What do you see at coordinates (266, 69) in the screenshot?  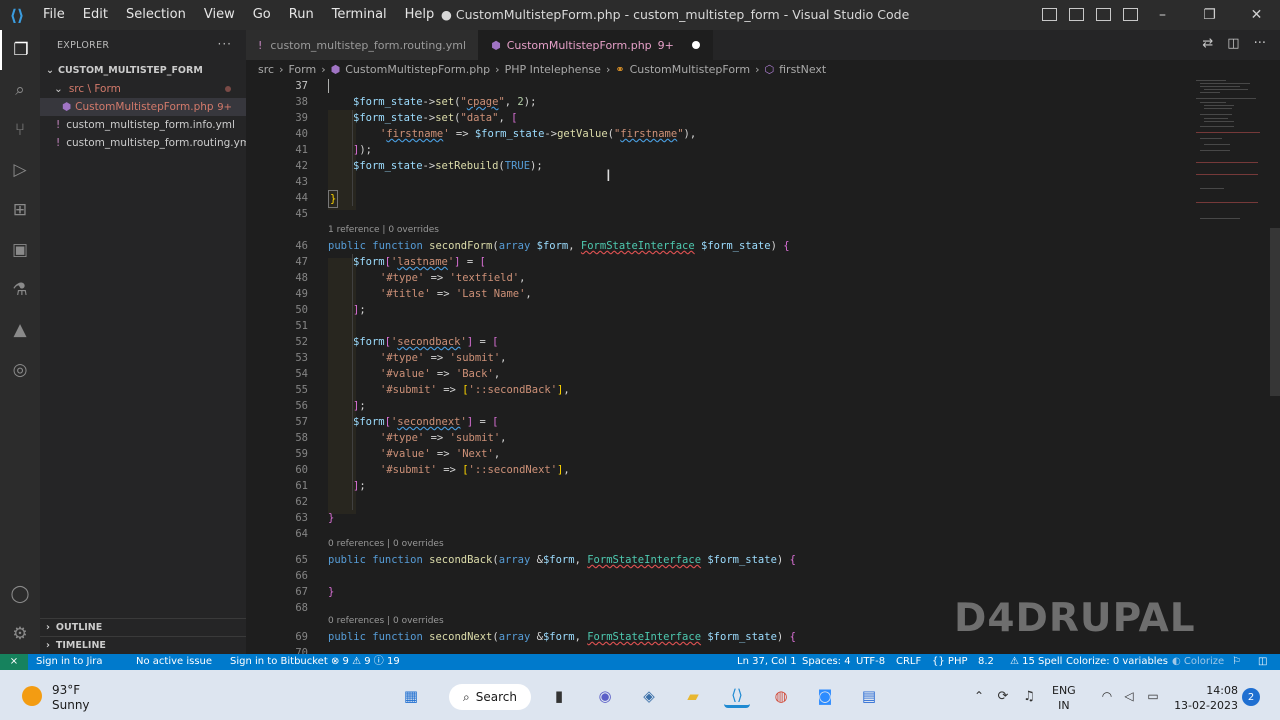 I see `breadcrumb-item: src` at bounding box center [266, 69].